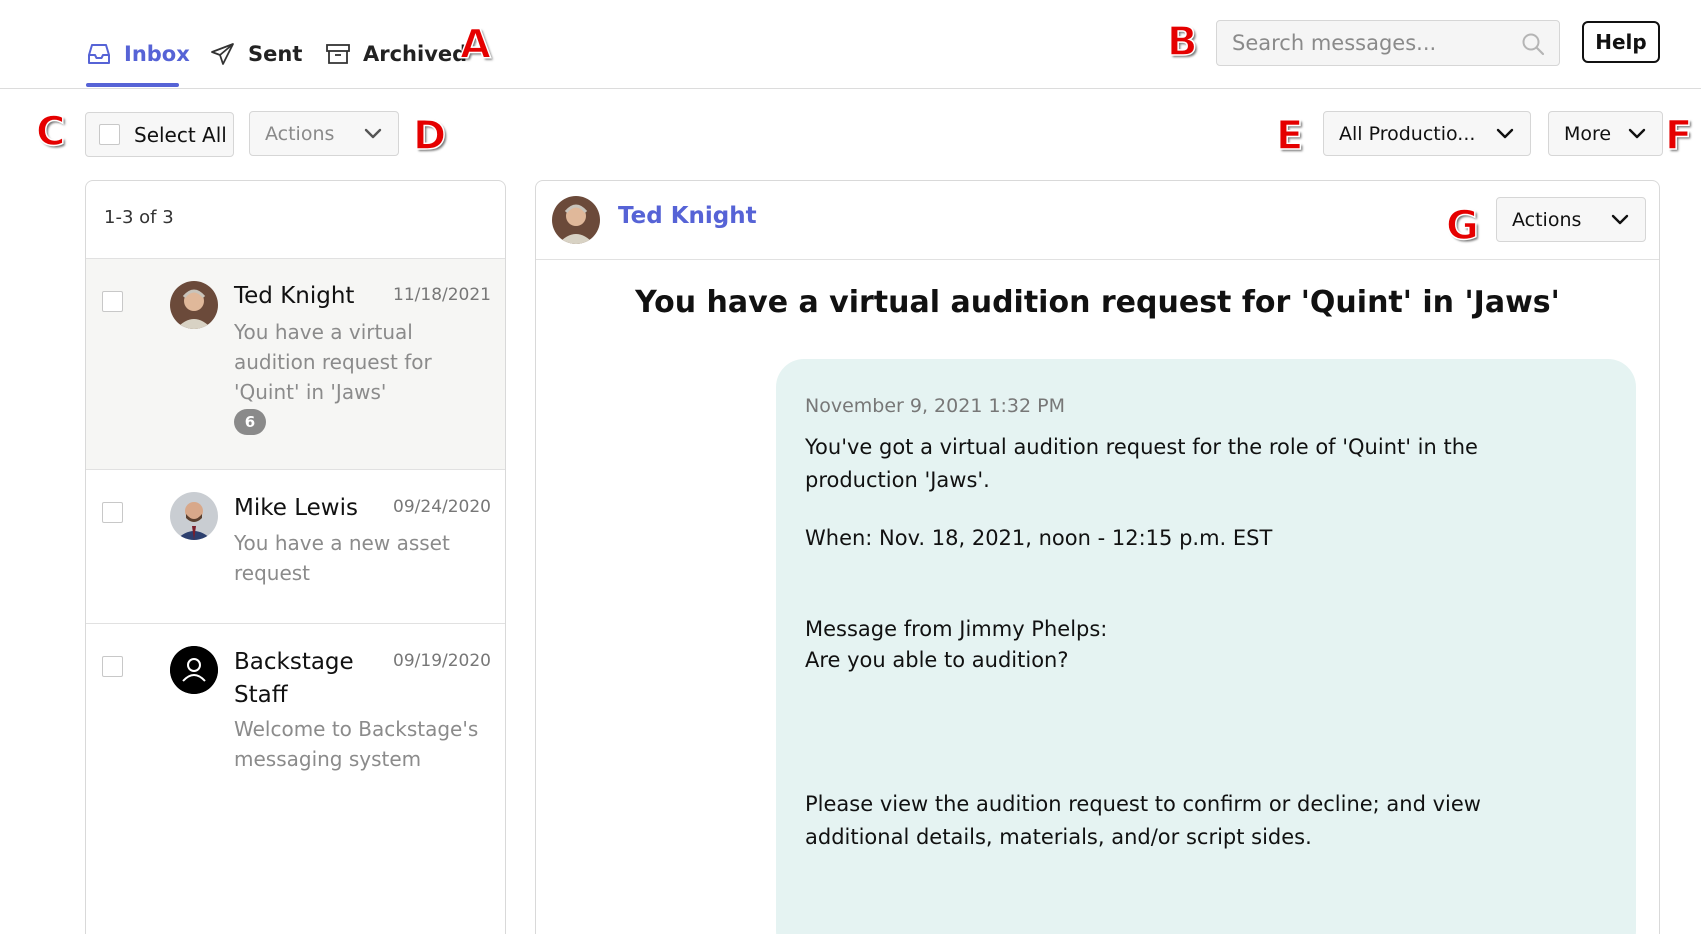 This screenshot has width=1701, height=934. I want to click on annotation-f: F, so click(1678, 136).